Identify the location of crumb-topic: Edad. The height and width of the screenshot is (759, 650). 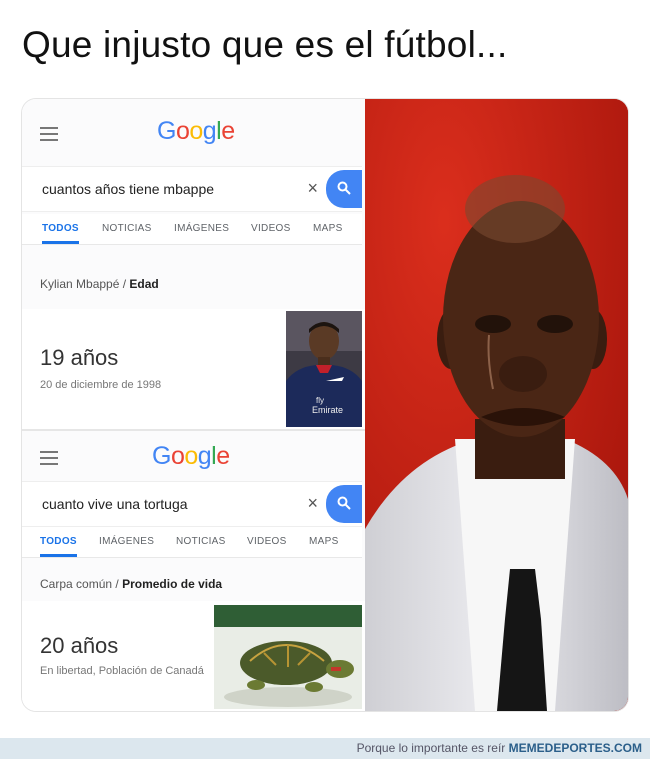
(144, 284).